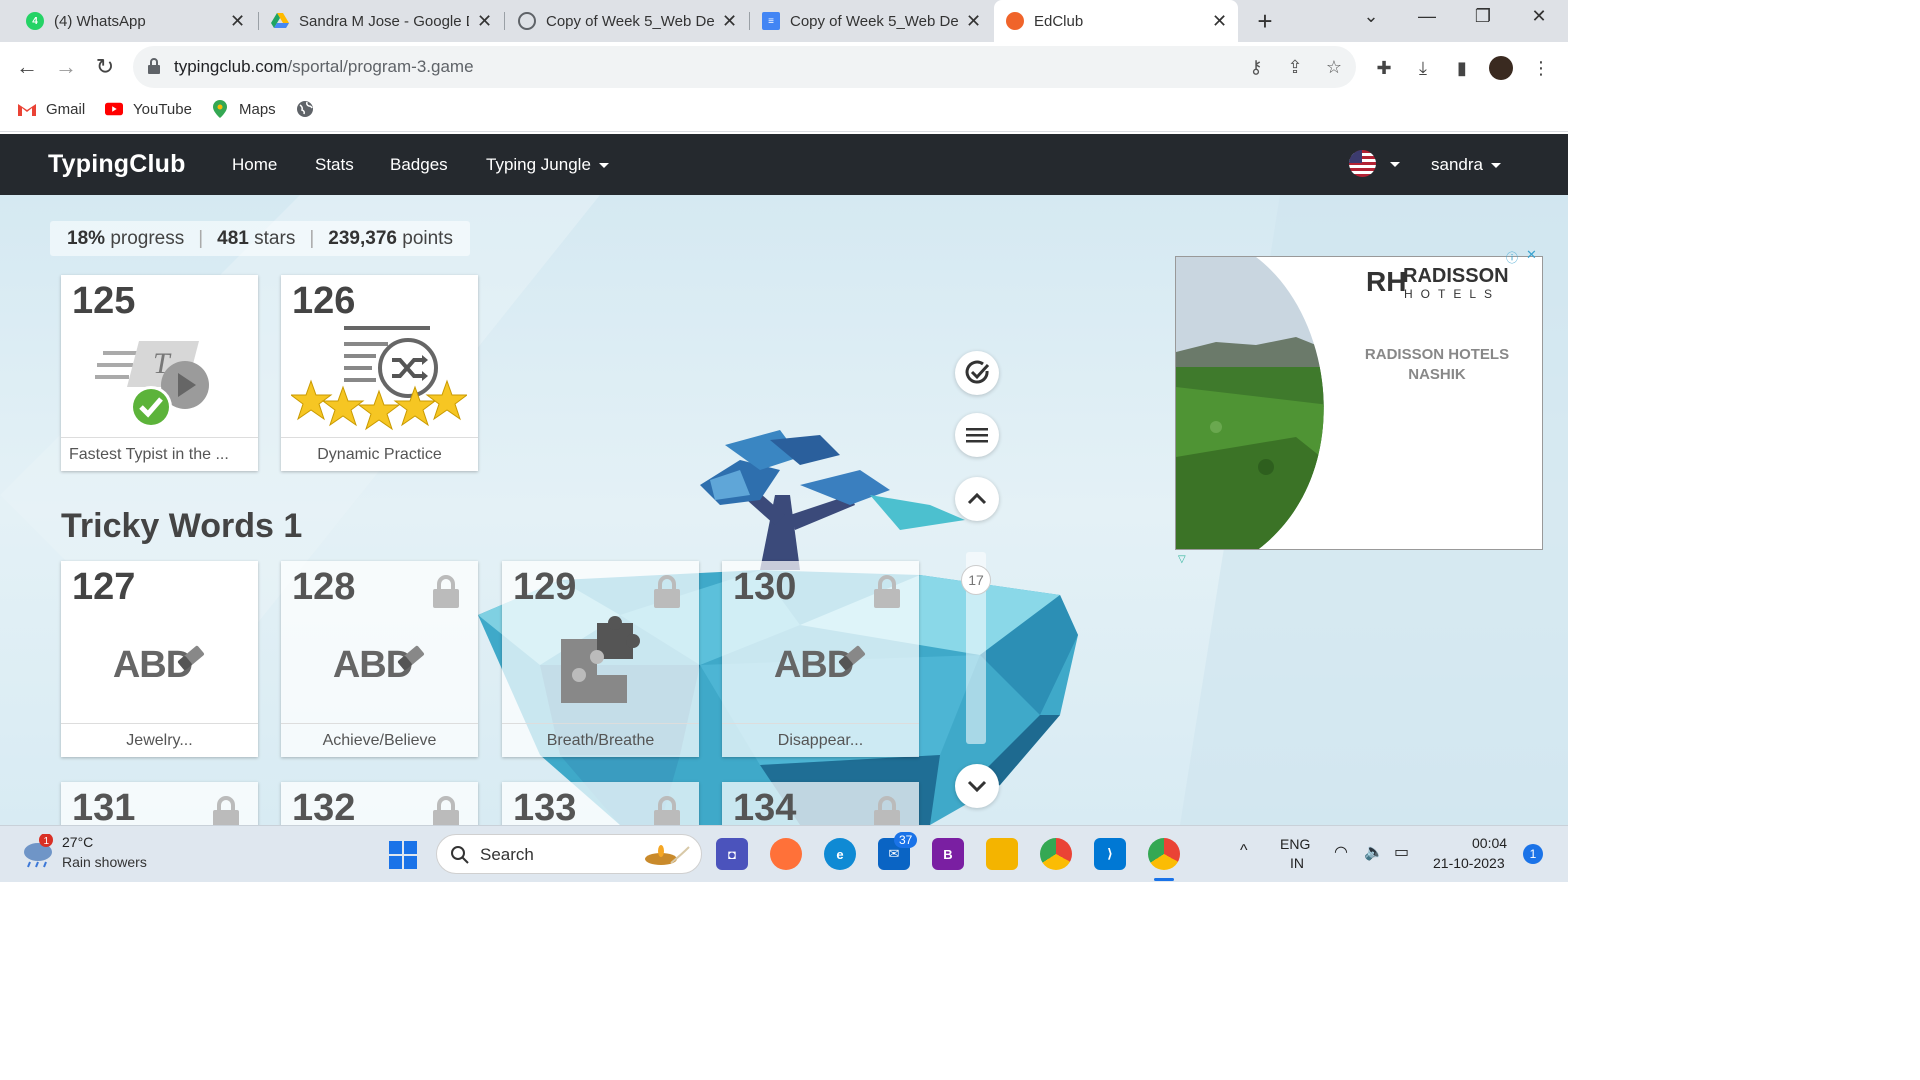  I want to click on bookmark-youtube: YouTube, so click(148, 109).